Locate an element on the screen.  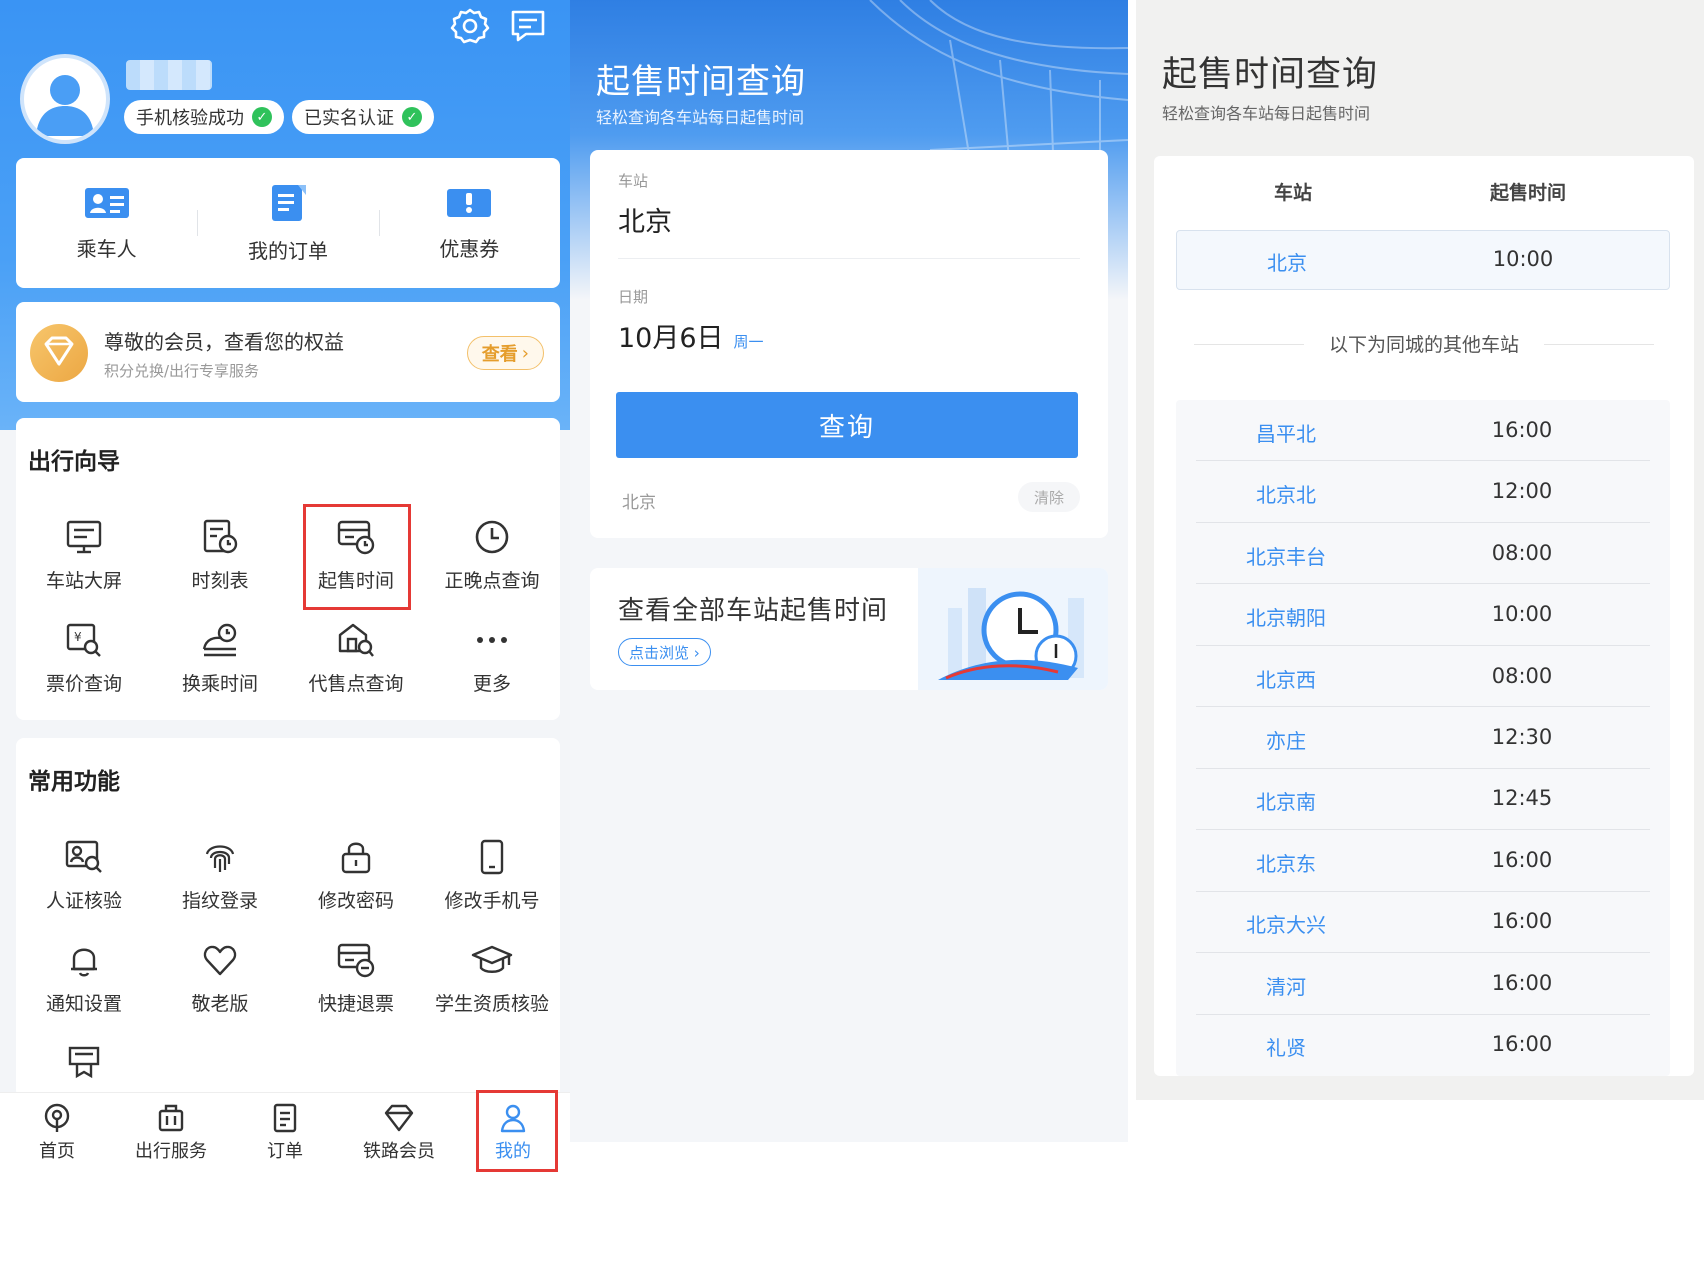
avatar is located at coordinates (65, 99).